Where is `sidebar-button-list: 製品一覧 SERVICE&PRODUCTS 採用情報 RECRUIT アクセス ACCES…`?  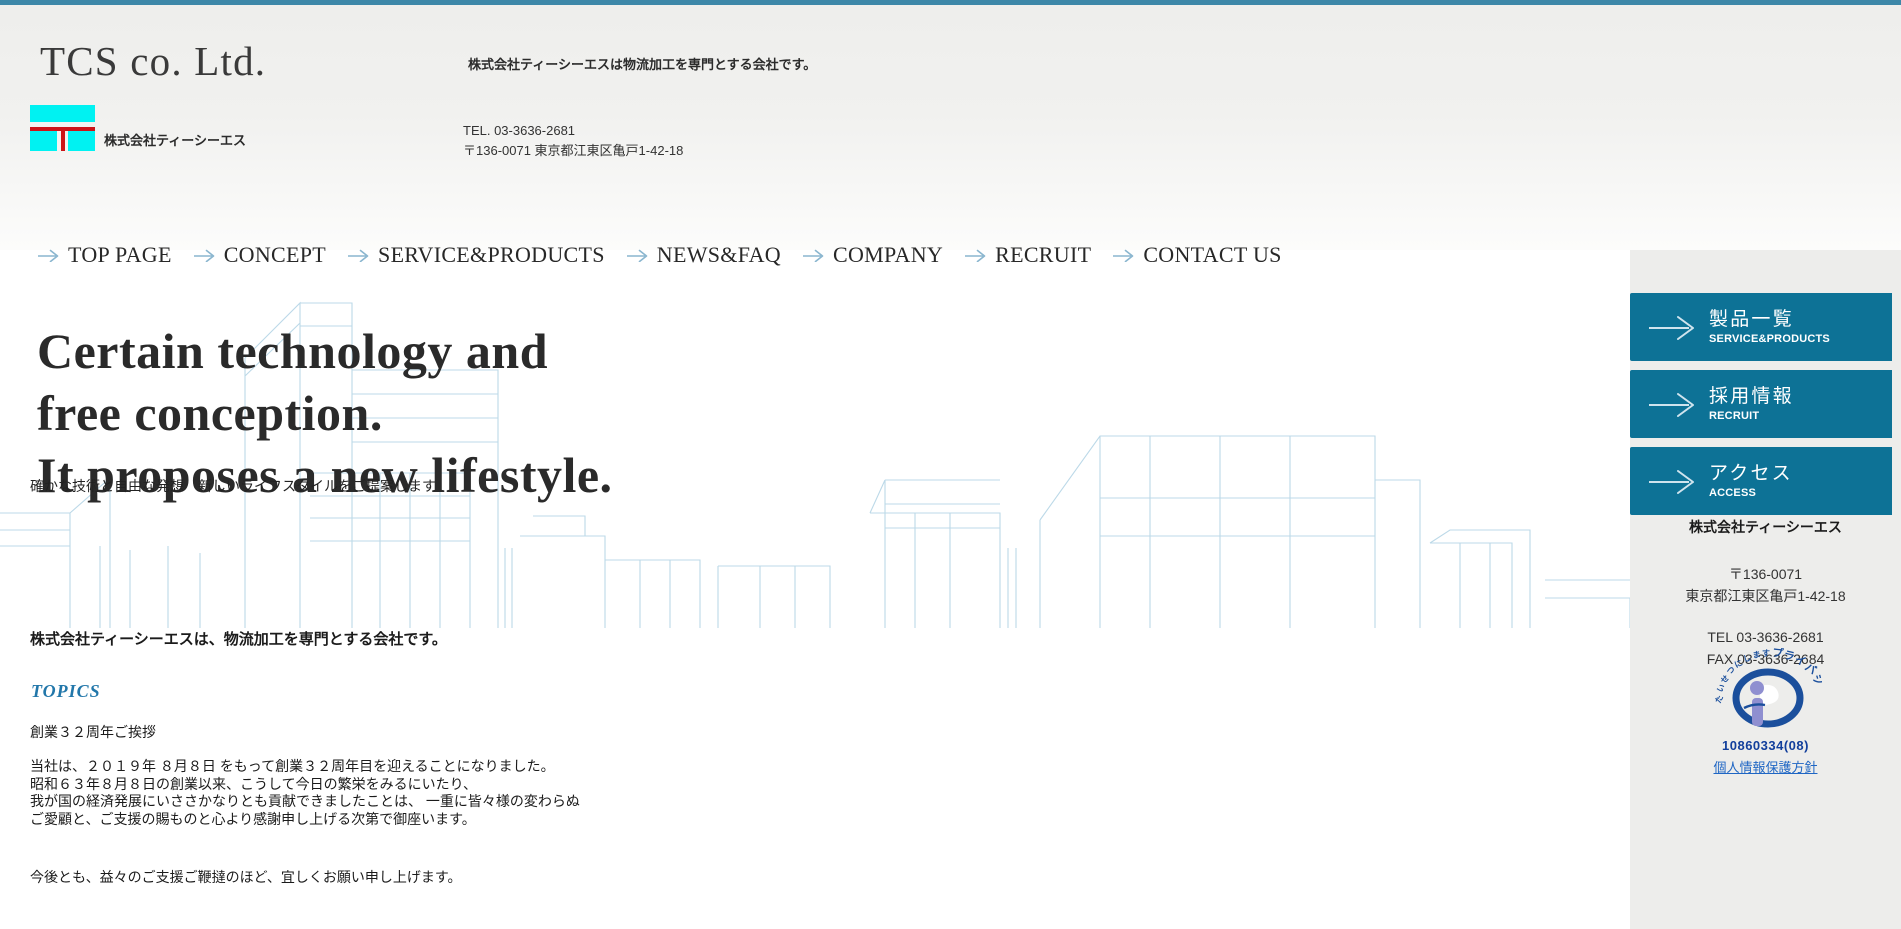 sidebar-button-list: 製品一覧 SERVICE&PRODUCTS 採用情報 RECRUIT アクセス ACCES… is located at coordinates (1765, 408).